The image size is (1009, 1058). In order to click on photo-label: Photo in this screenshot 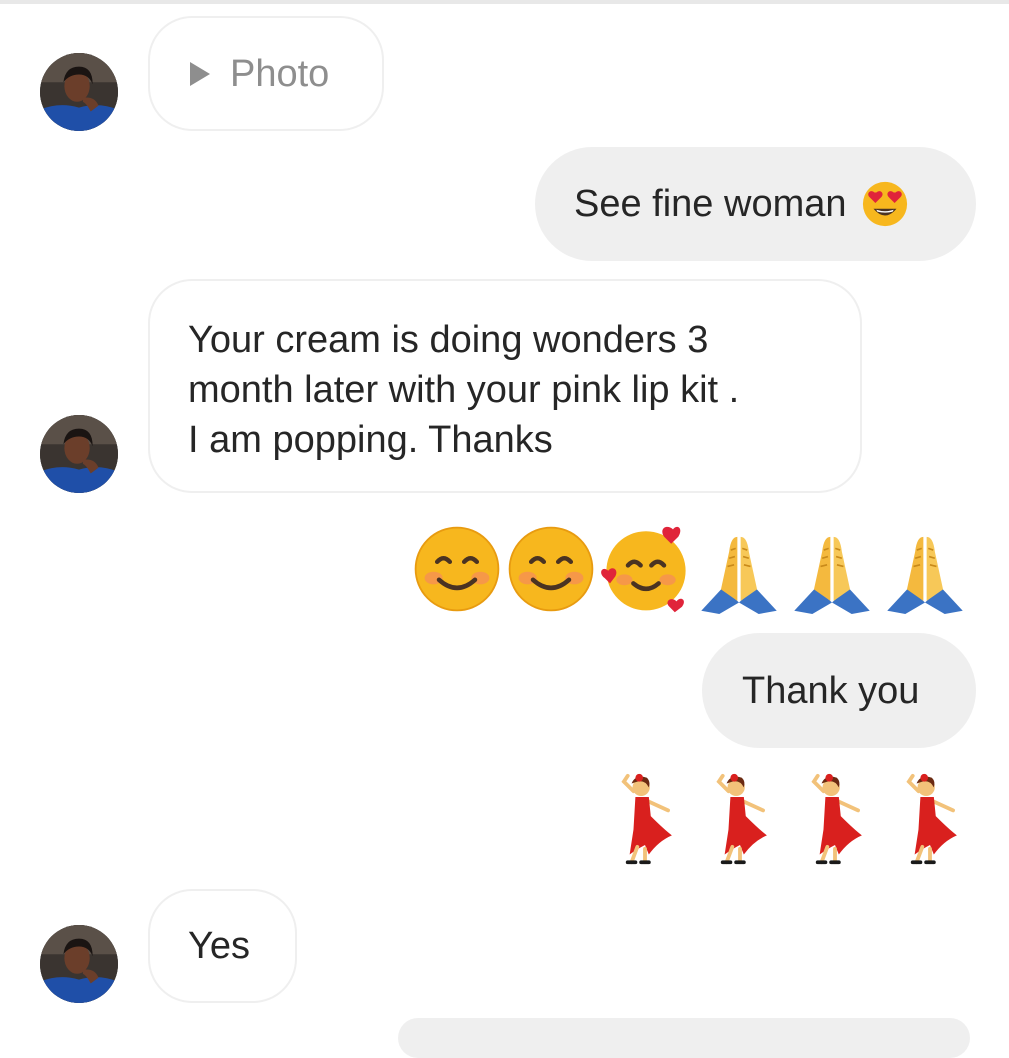, I will do `click(280, 73)`.